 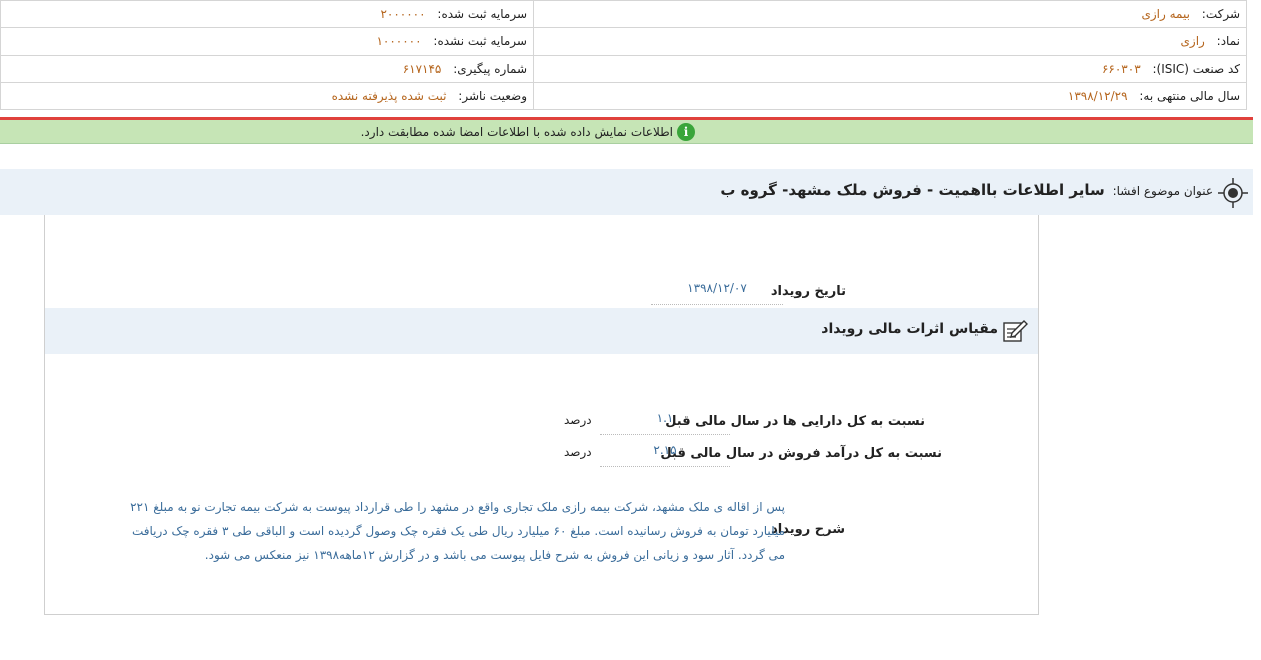 What do you see at coordinates (389, 95) in the screenshot?
I see `publisher-status-value: ثبت شده پذیرفته نشده` at bounding box center [389, 95].